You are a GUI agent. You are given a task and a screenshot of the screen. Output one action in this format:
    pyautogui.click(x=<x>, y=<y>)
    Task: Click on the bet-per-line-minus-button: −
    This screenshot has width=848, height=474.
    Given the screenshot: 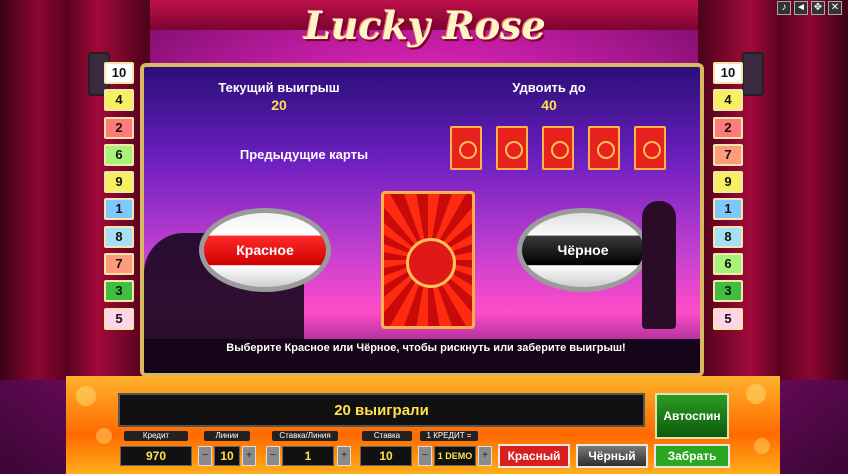 What is the action you would take?
    pyautogui.click(x=273, y=456)
    